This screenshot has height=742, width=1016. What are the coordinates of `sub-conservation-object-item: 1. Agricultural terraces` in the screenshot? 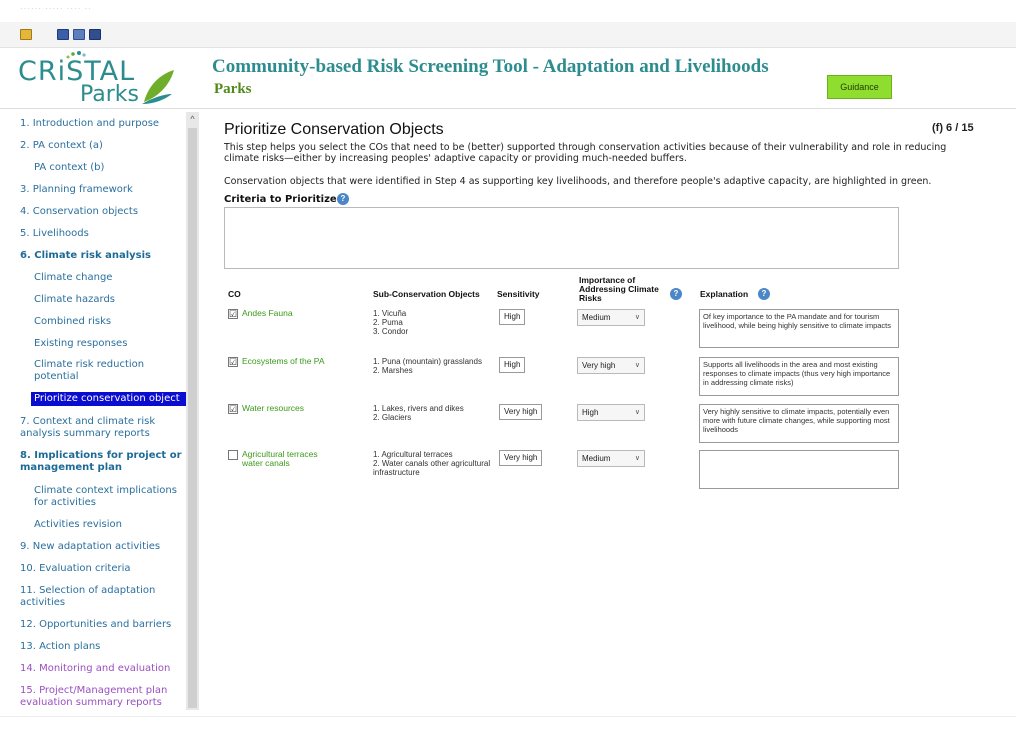 It's located at (413, 454).